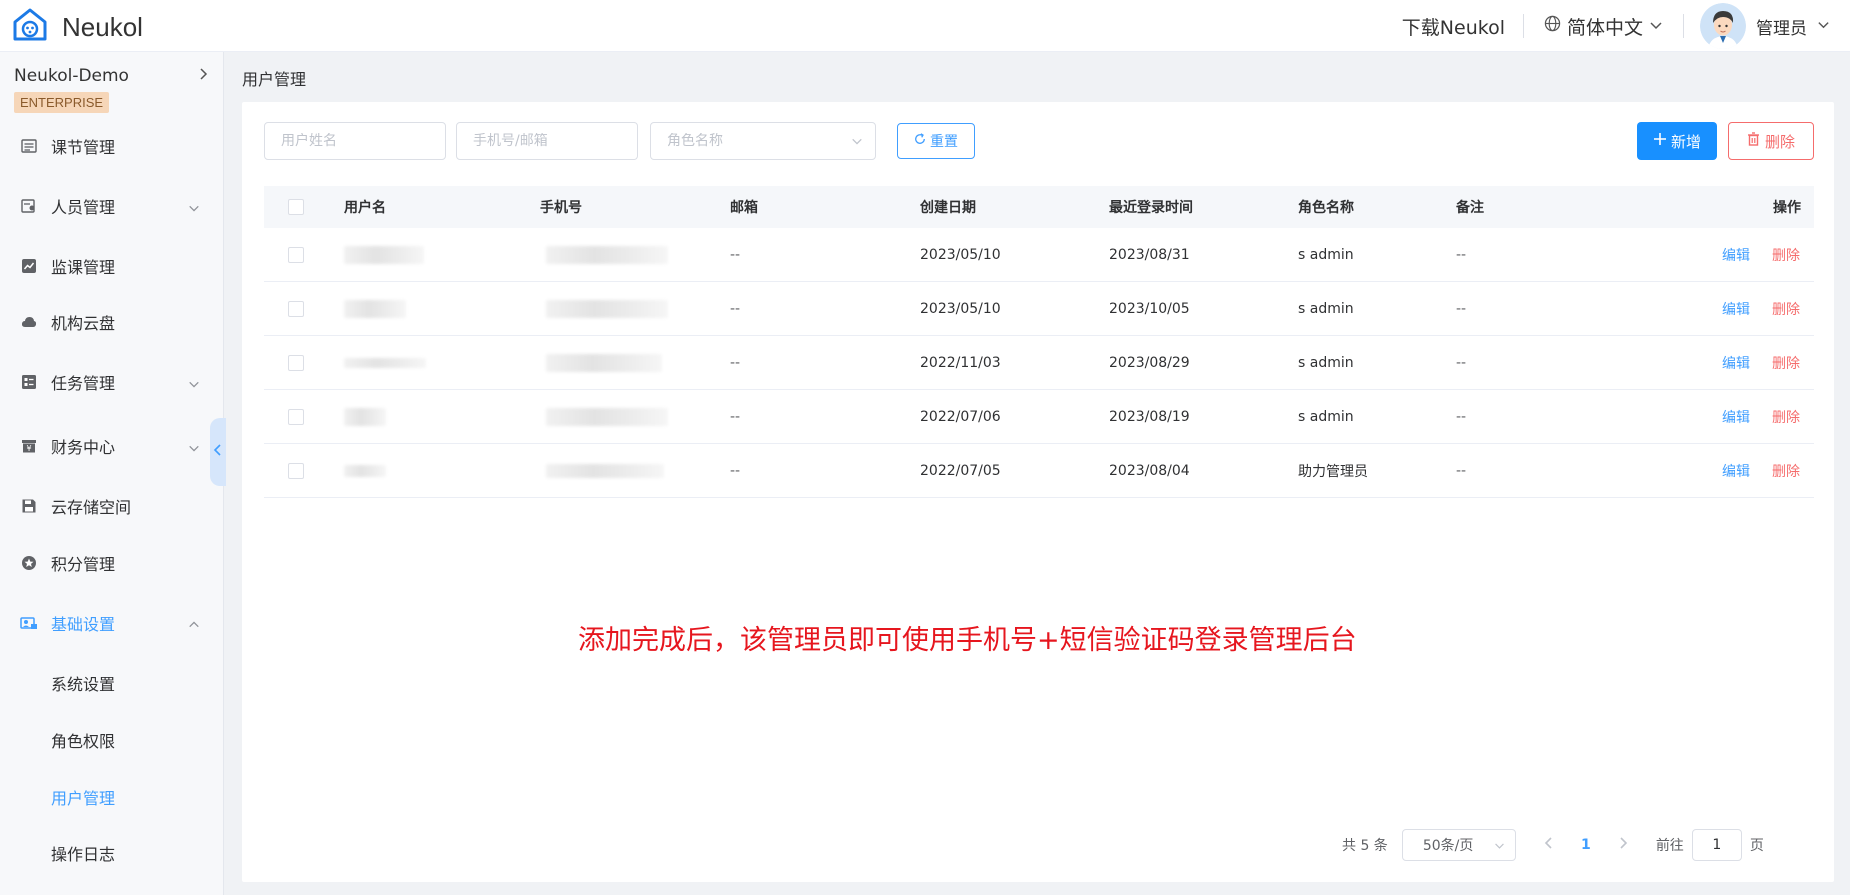 This screenshot has width=1850, height=895. What do you see at coordinates (1039, 207) in the screenshot?
I see `table-header: 用户名 手机号 邮箱 创建日期 最近登录时间 角色名称 备注 操作` at bounding box center [1039, 207].